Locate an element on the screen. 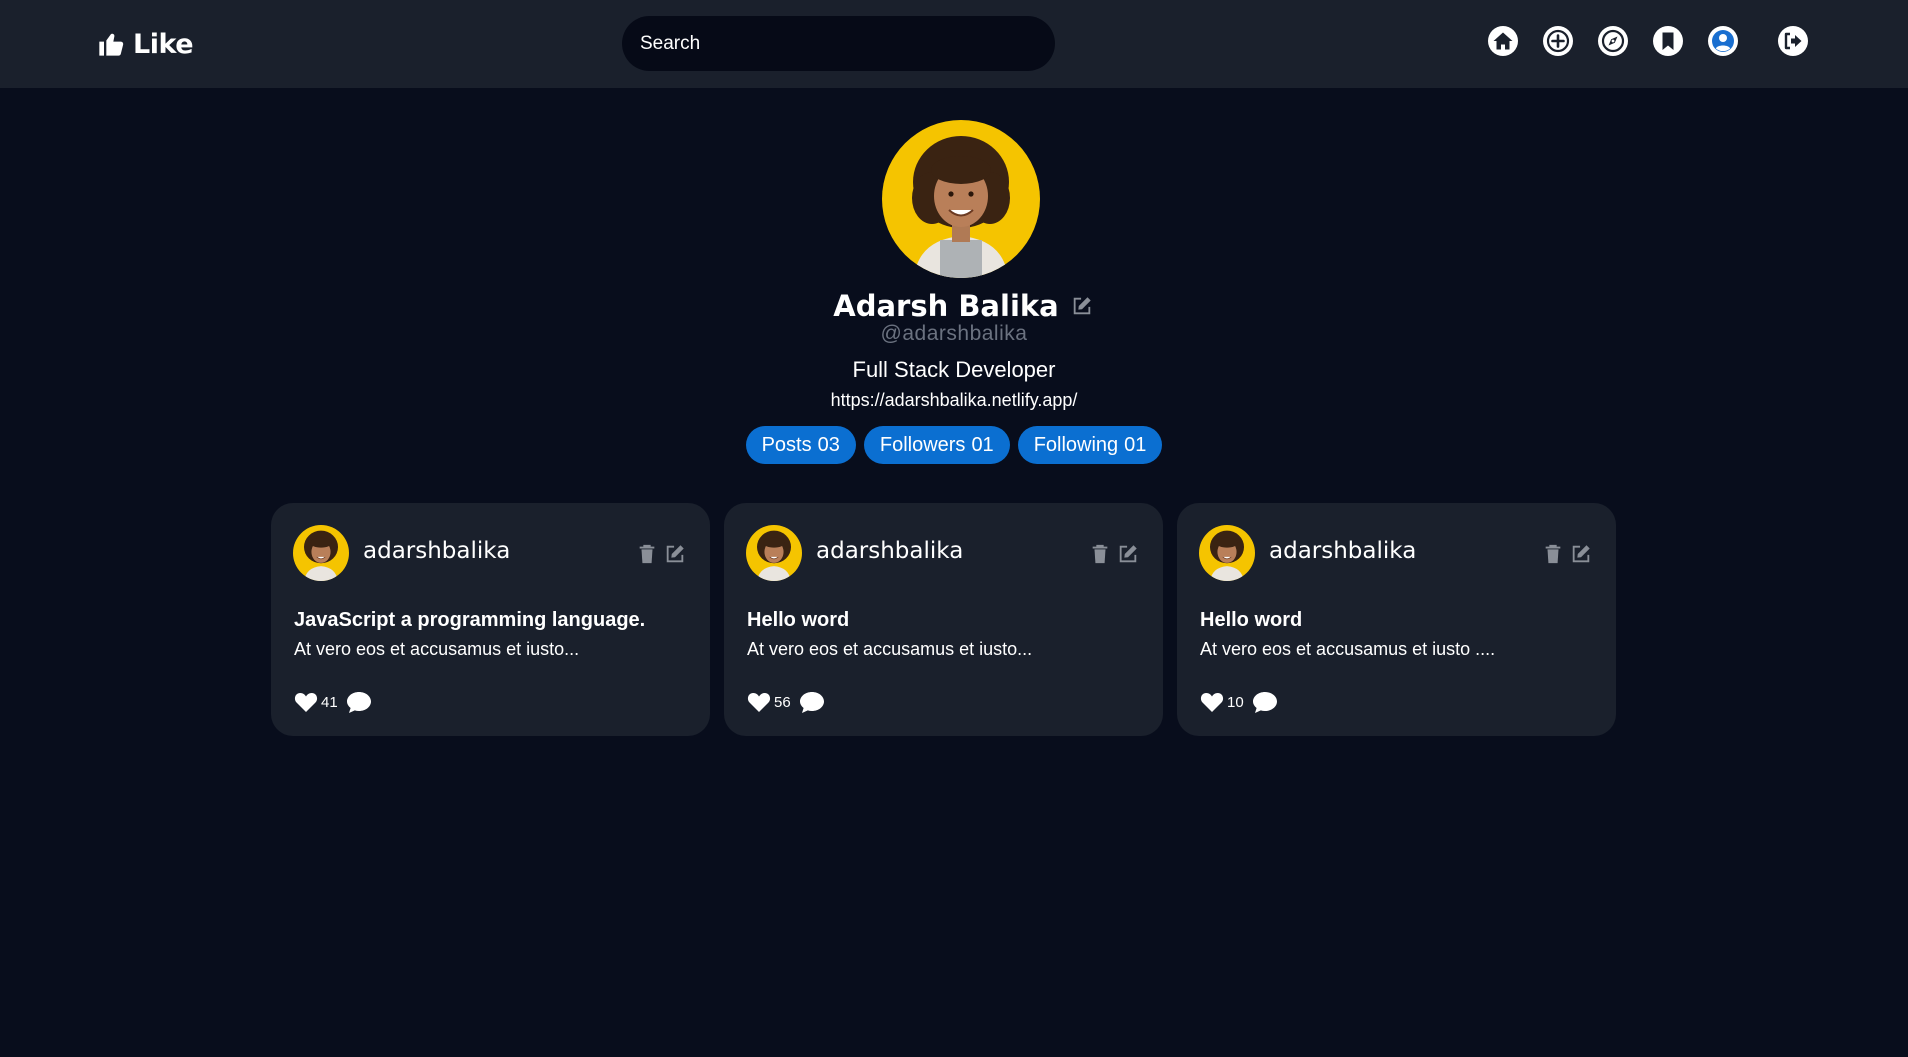 The width and height of the screenshot is (1908, 1057). post-actions: 41 is located at coordinates (333, 702).